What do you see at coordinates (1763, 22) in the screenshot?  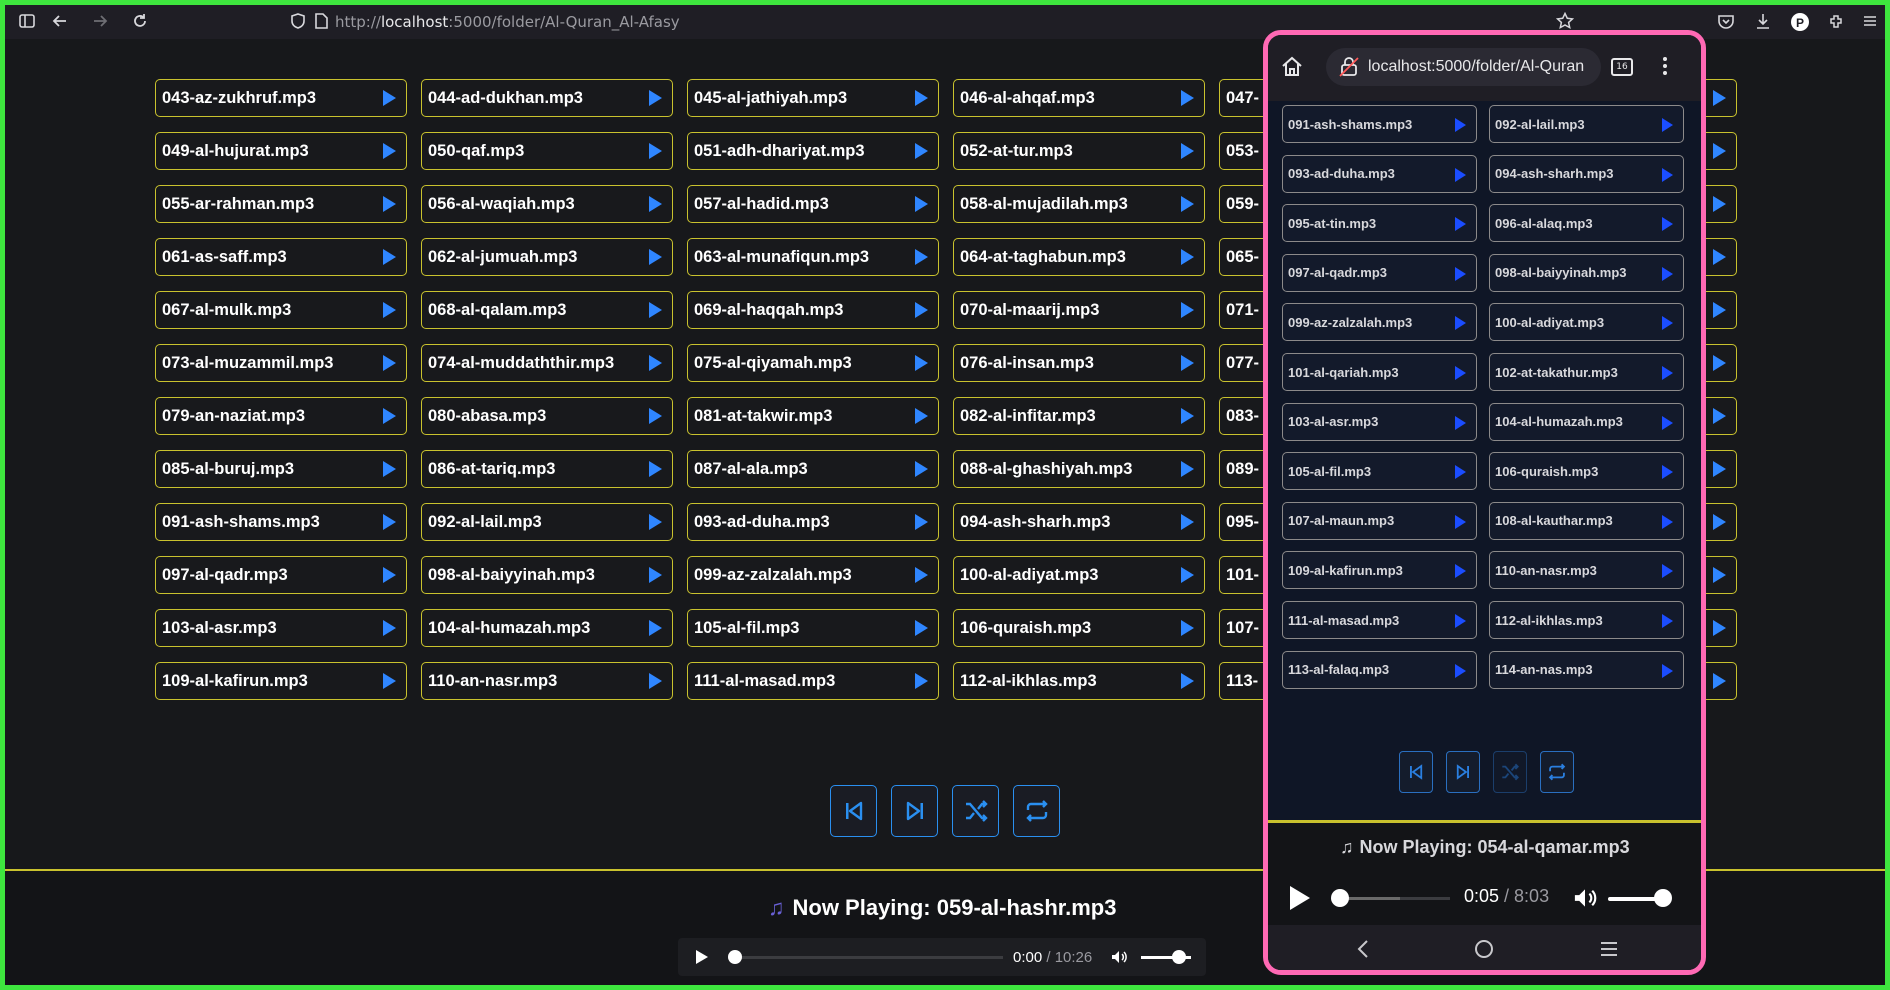 I see `download-icon` at bounding box center [1763, 22].